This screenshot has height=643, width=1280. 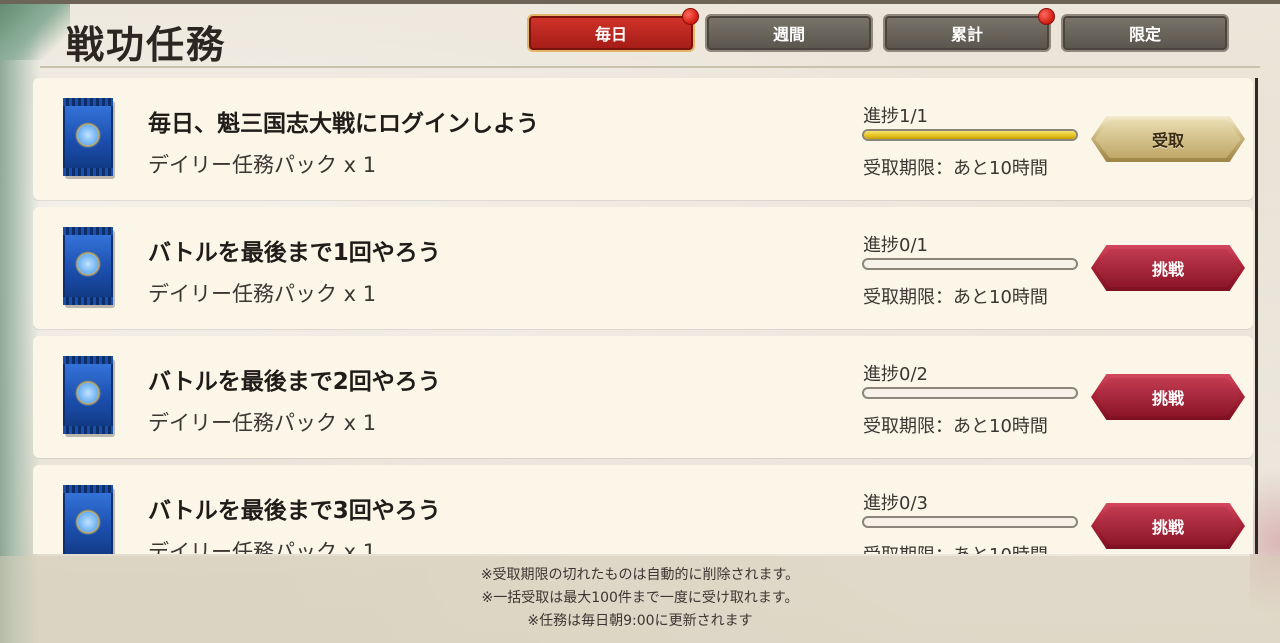 What do you see at coordinates (895, 245) in the screenshot?
I see `progress-label: 進捗0/1` at bounding box center [895, 245].